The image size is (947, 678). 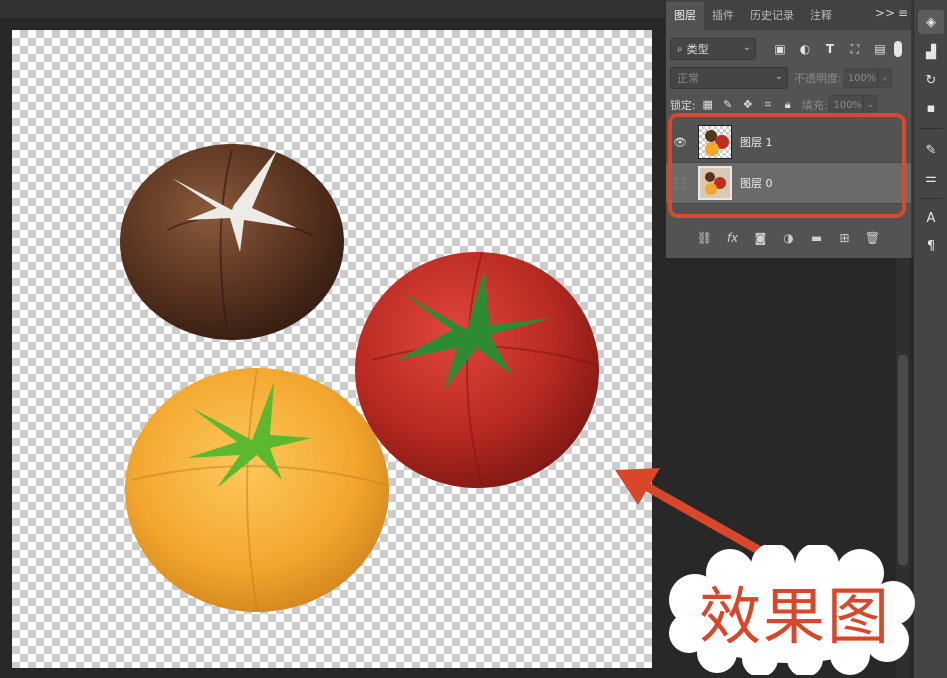 What do you see at coordinates (870, 105) in the screenshot?
I see `fill-dropdown-icon: ⌄` at bounding box center [870, 105].